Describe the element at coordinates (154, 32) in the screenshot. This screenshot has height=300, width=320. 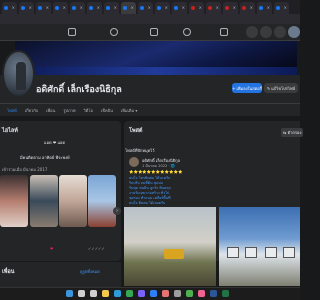
I see `watch-icon` at that location.